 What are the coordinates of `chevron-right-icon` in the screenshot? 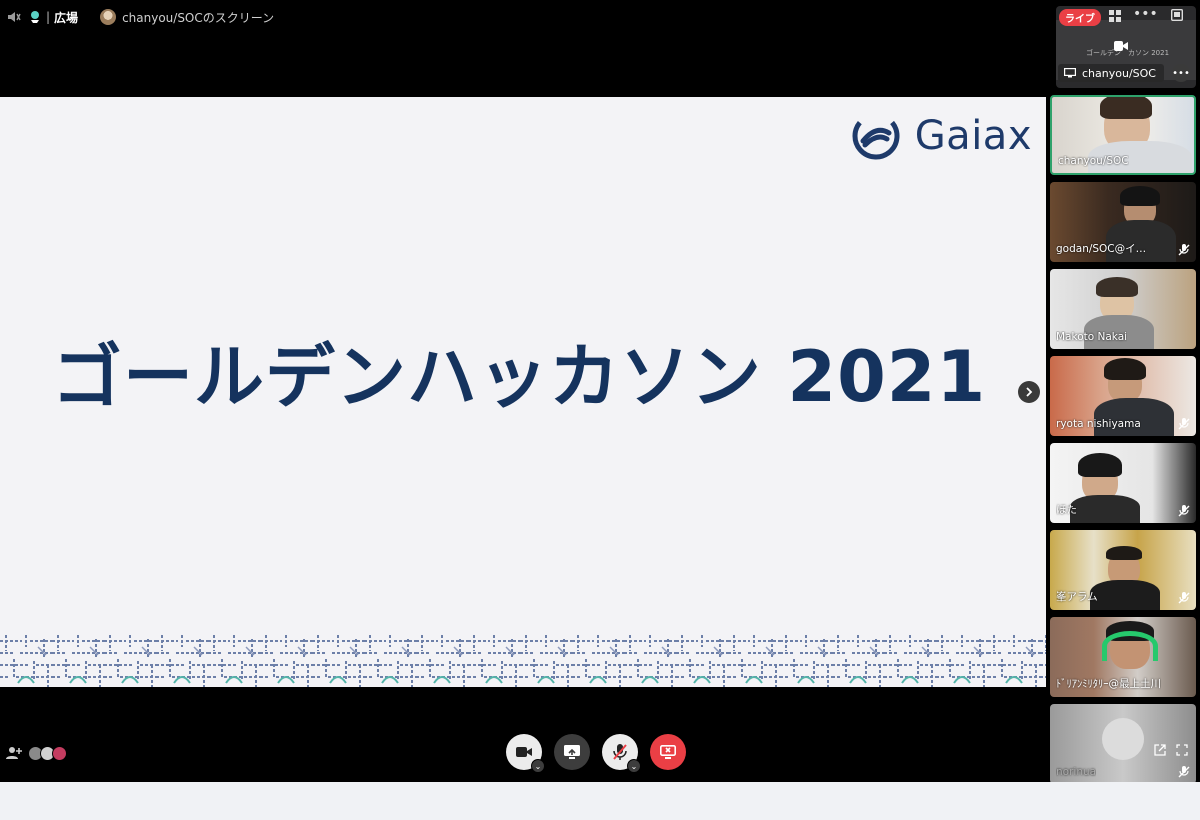 It's located at (1029, 392).